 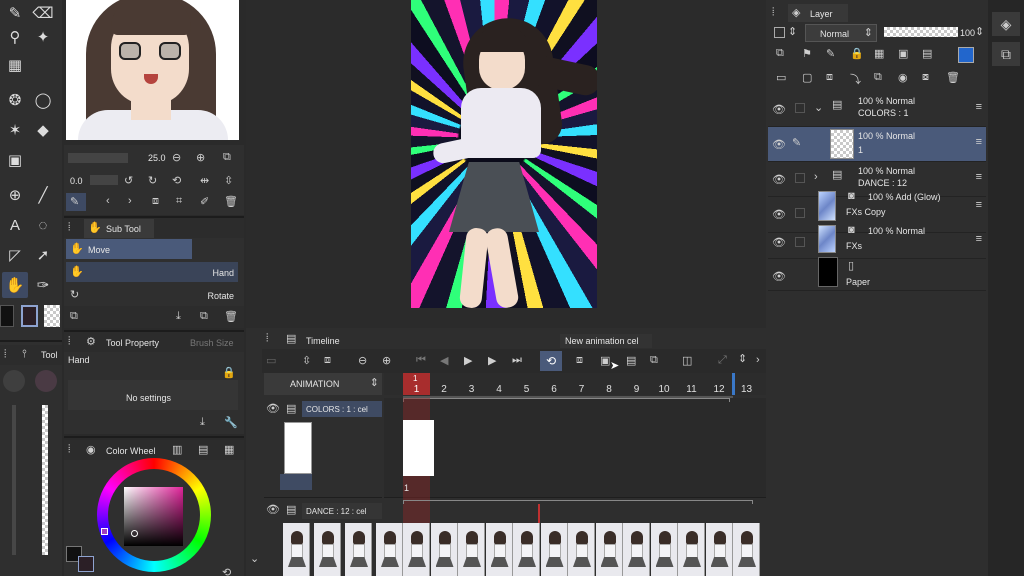 What do you see at coordinates (878, 77) in the screenshot?
I see `combine-icon: ⧉` at bounding box center [878, 77].